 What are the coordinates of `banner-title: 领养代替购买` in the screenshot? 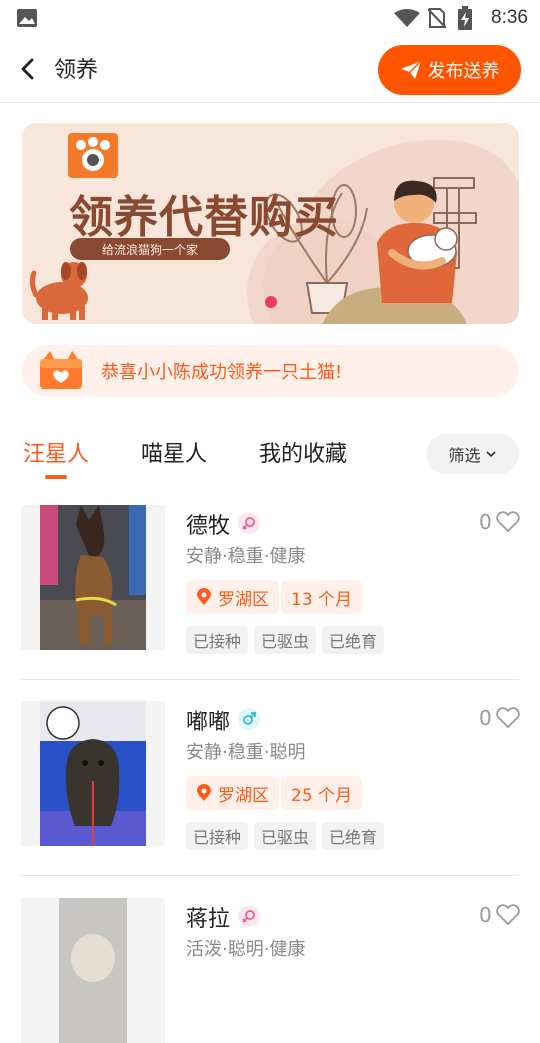 It's located at (204, 217).